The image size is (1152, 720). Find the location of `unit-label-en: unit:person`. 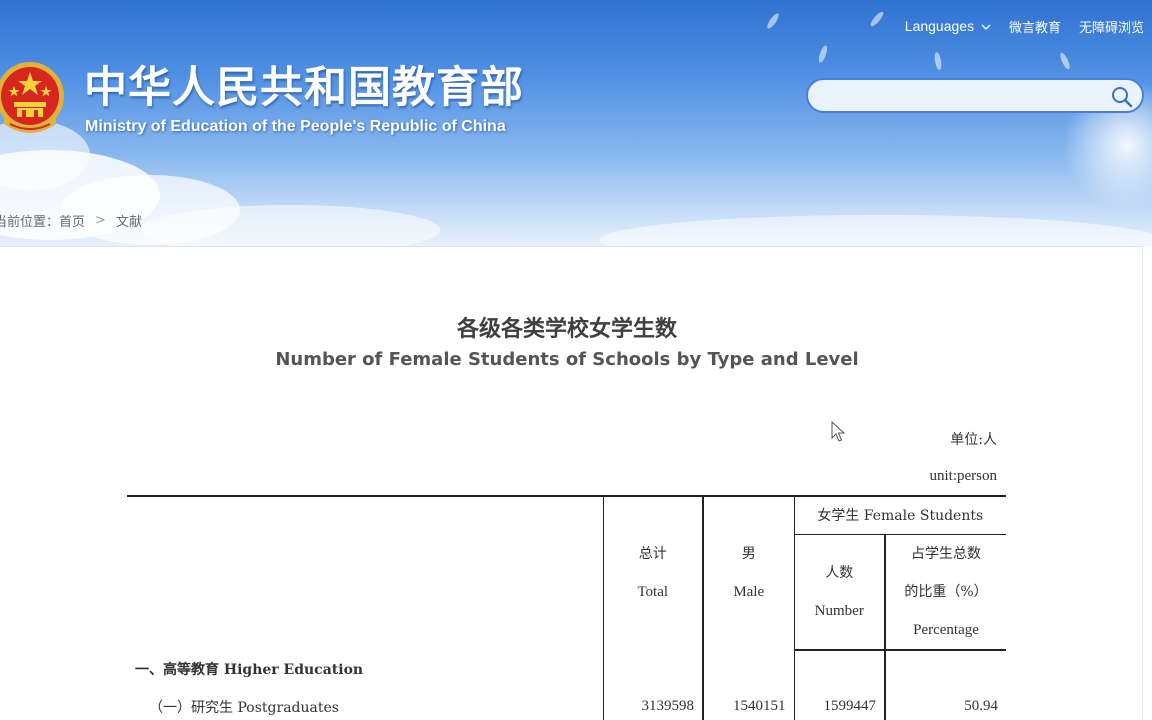

unit-label-en: unit:person is located at coordinates (963, 476).